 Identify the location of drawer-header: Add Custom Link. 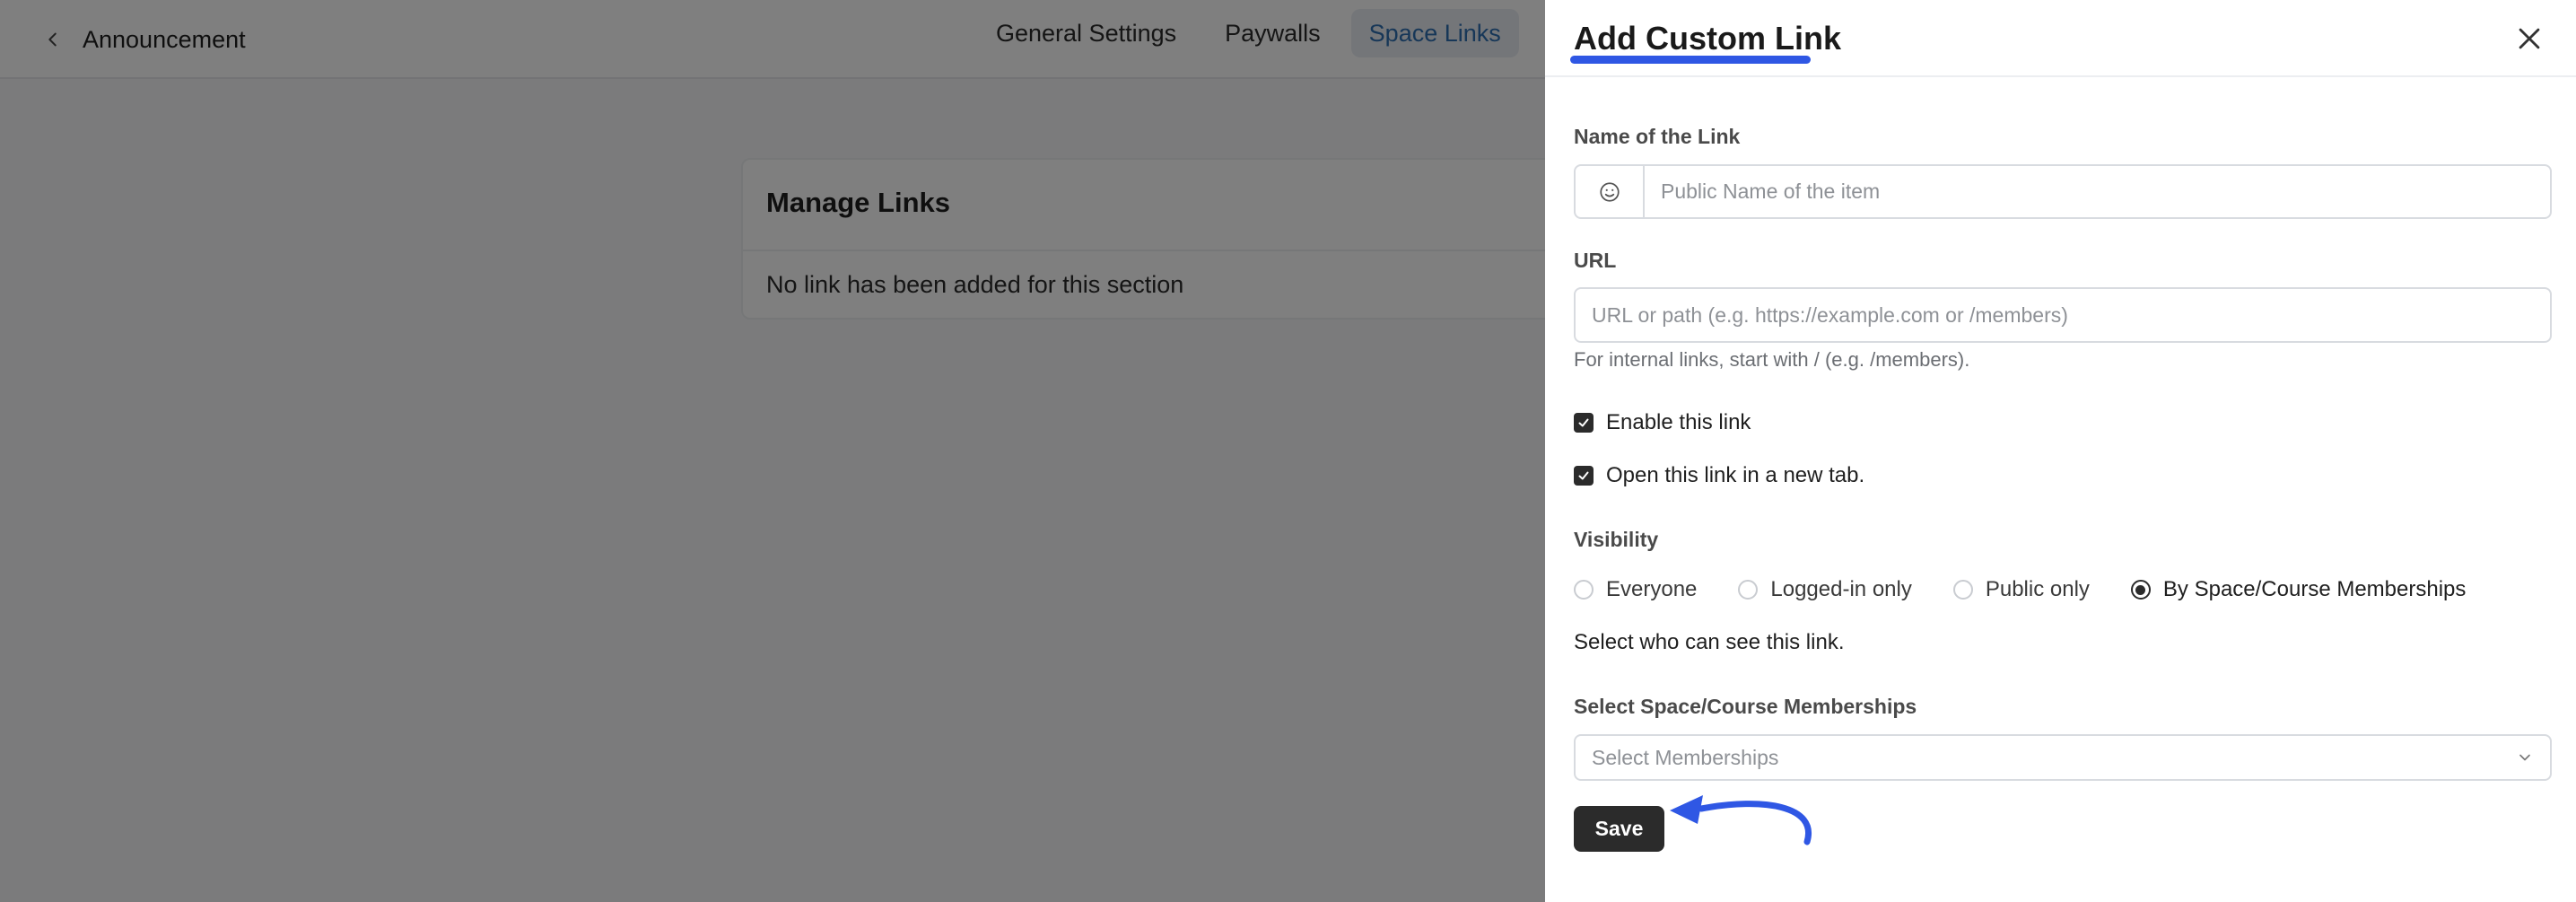
(2060, 38).